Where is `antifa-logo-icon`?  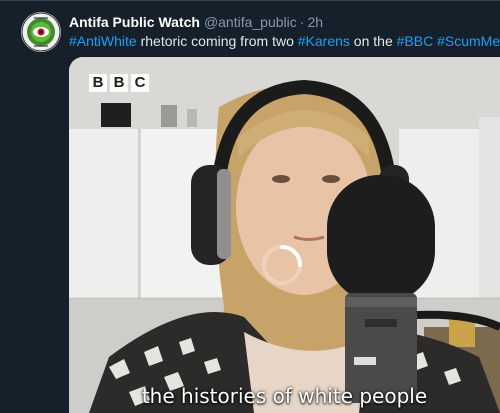 antifa-logo-icon is located at coordinates (41, 32).